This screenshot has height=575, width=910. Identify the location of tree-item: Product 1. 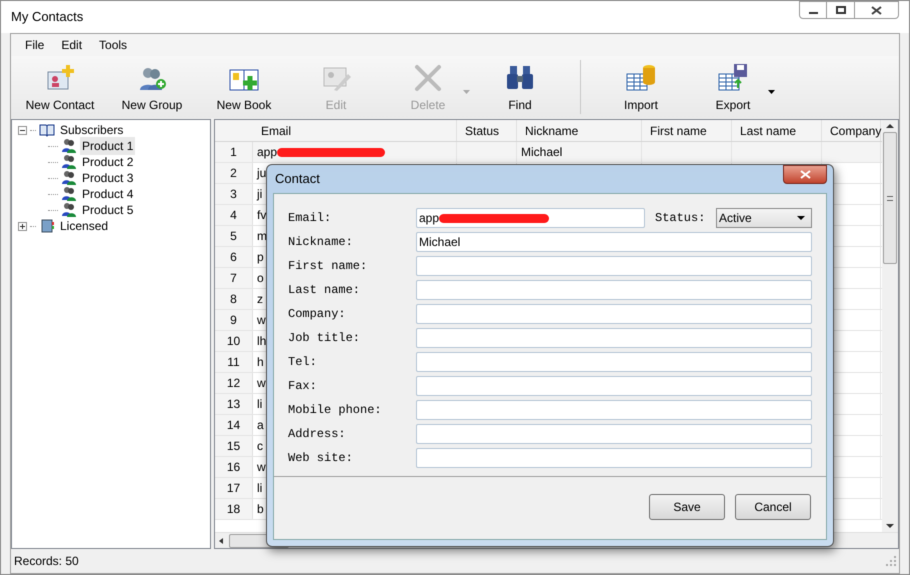
(108, 146).